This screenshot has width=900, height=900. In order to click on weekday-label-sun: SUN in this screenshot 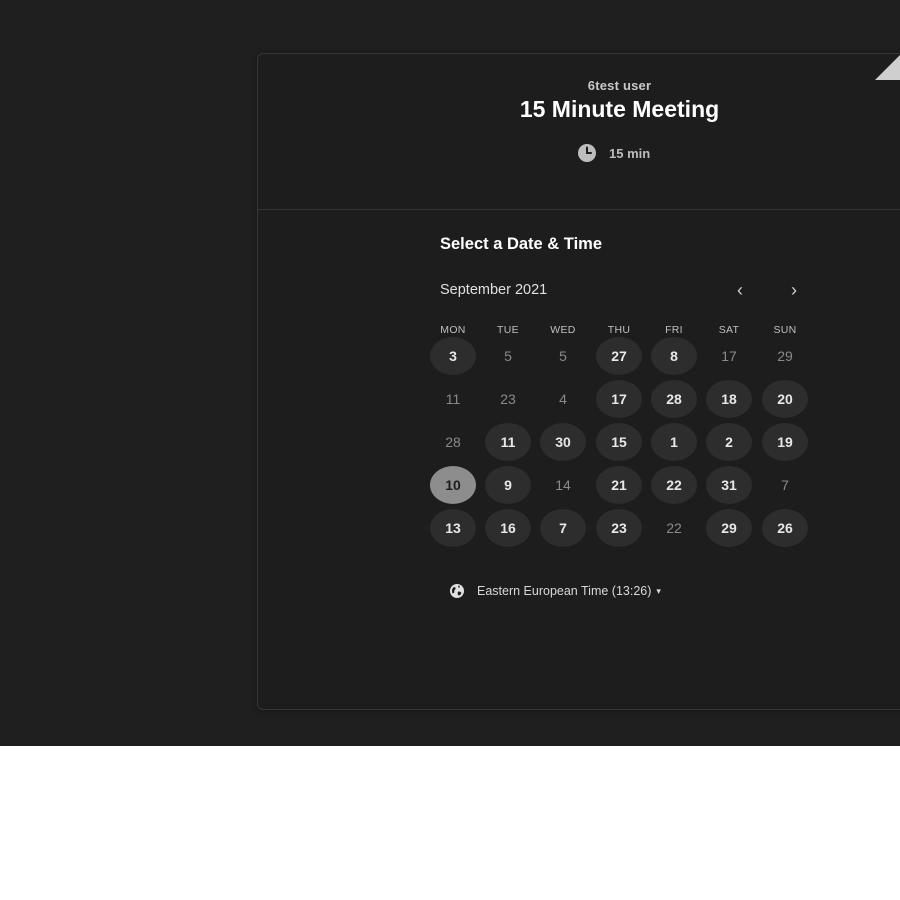, I will do `click(785, 330)`.